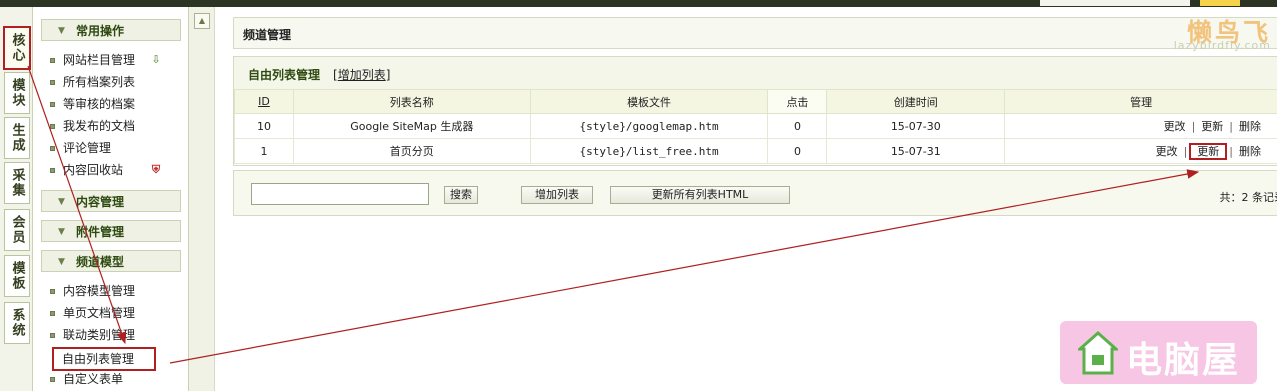  I want to click on menu-item-comments: 评论管理, so click(80, 148).